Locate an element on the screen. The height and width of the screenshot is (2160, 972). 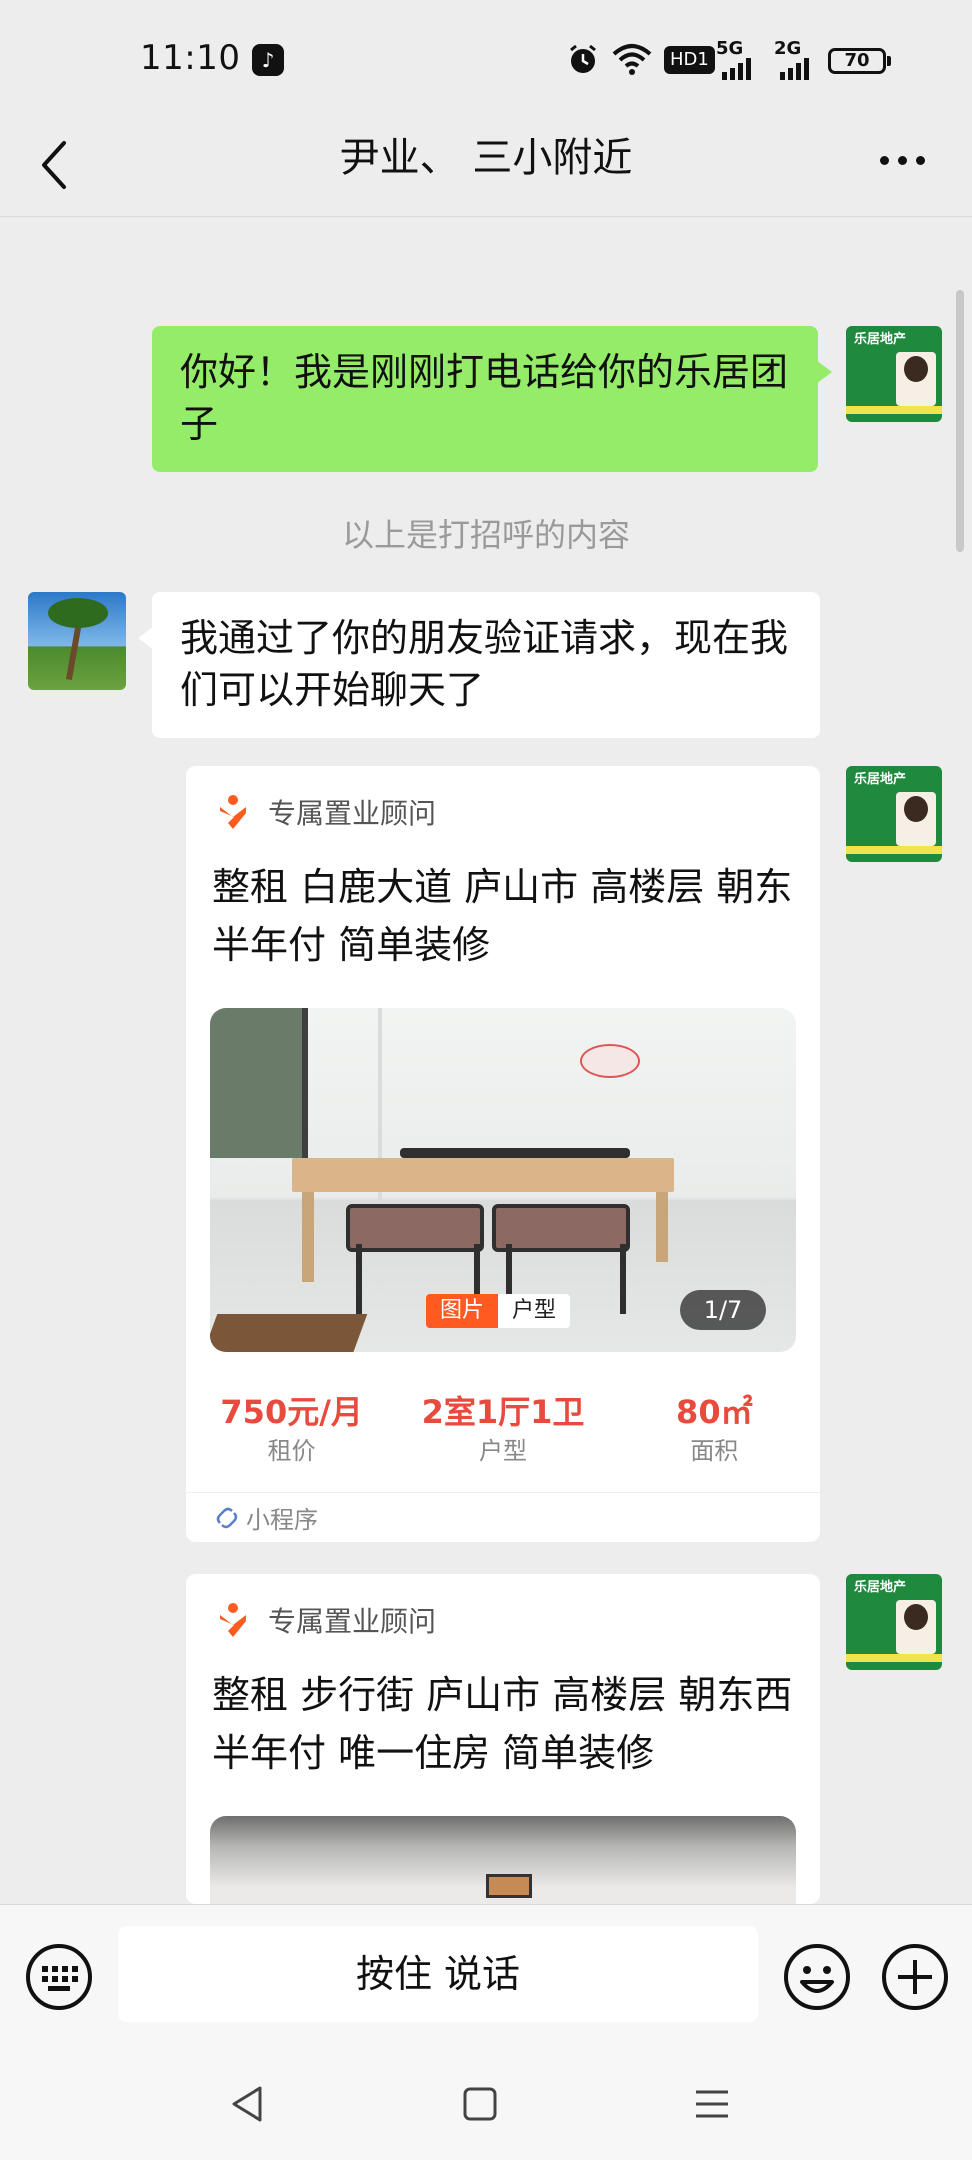
photo-tab-switch: 图片 户型 is located at coordinates (498, 1311).